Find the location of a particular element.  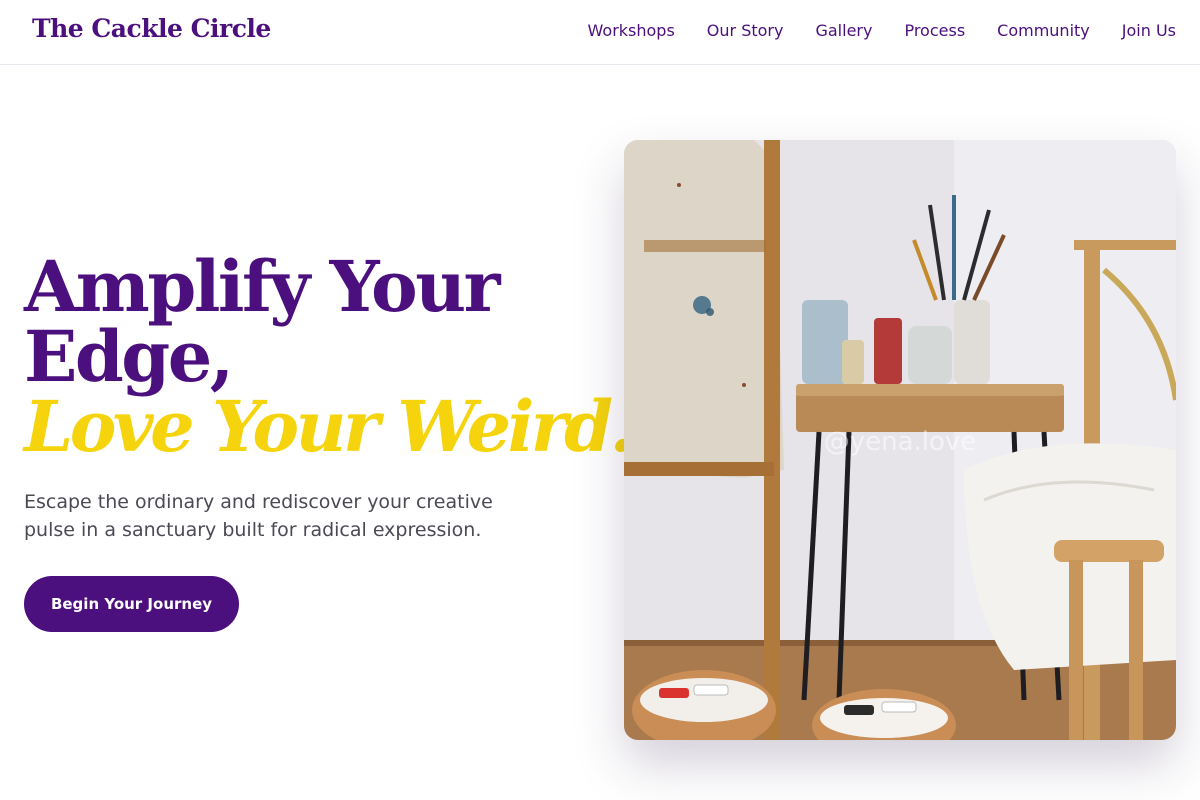

nav-link-process: Process is located at coordinates (934, 30).